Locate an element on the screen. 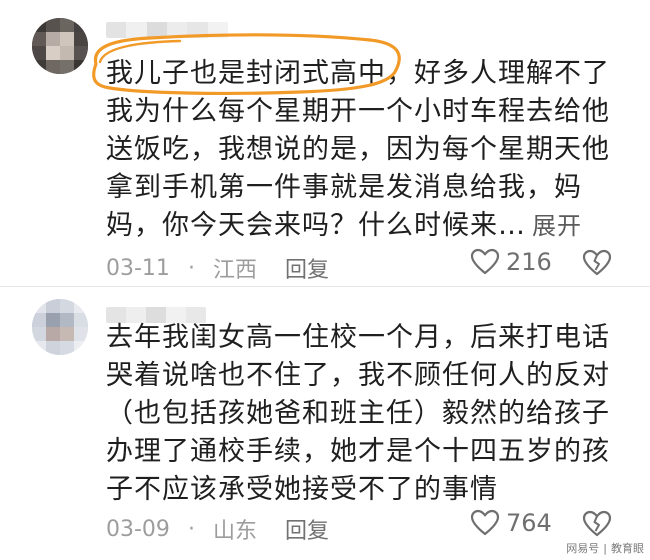 This screenshot has width=650, height=560. like-count: 764 is located at coordinates (529, 523).